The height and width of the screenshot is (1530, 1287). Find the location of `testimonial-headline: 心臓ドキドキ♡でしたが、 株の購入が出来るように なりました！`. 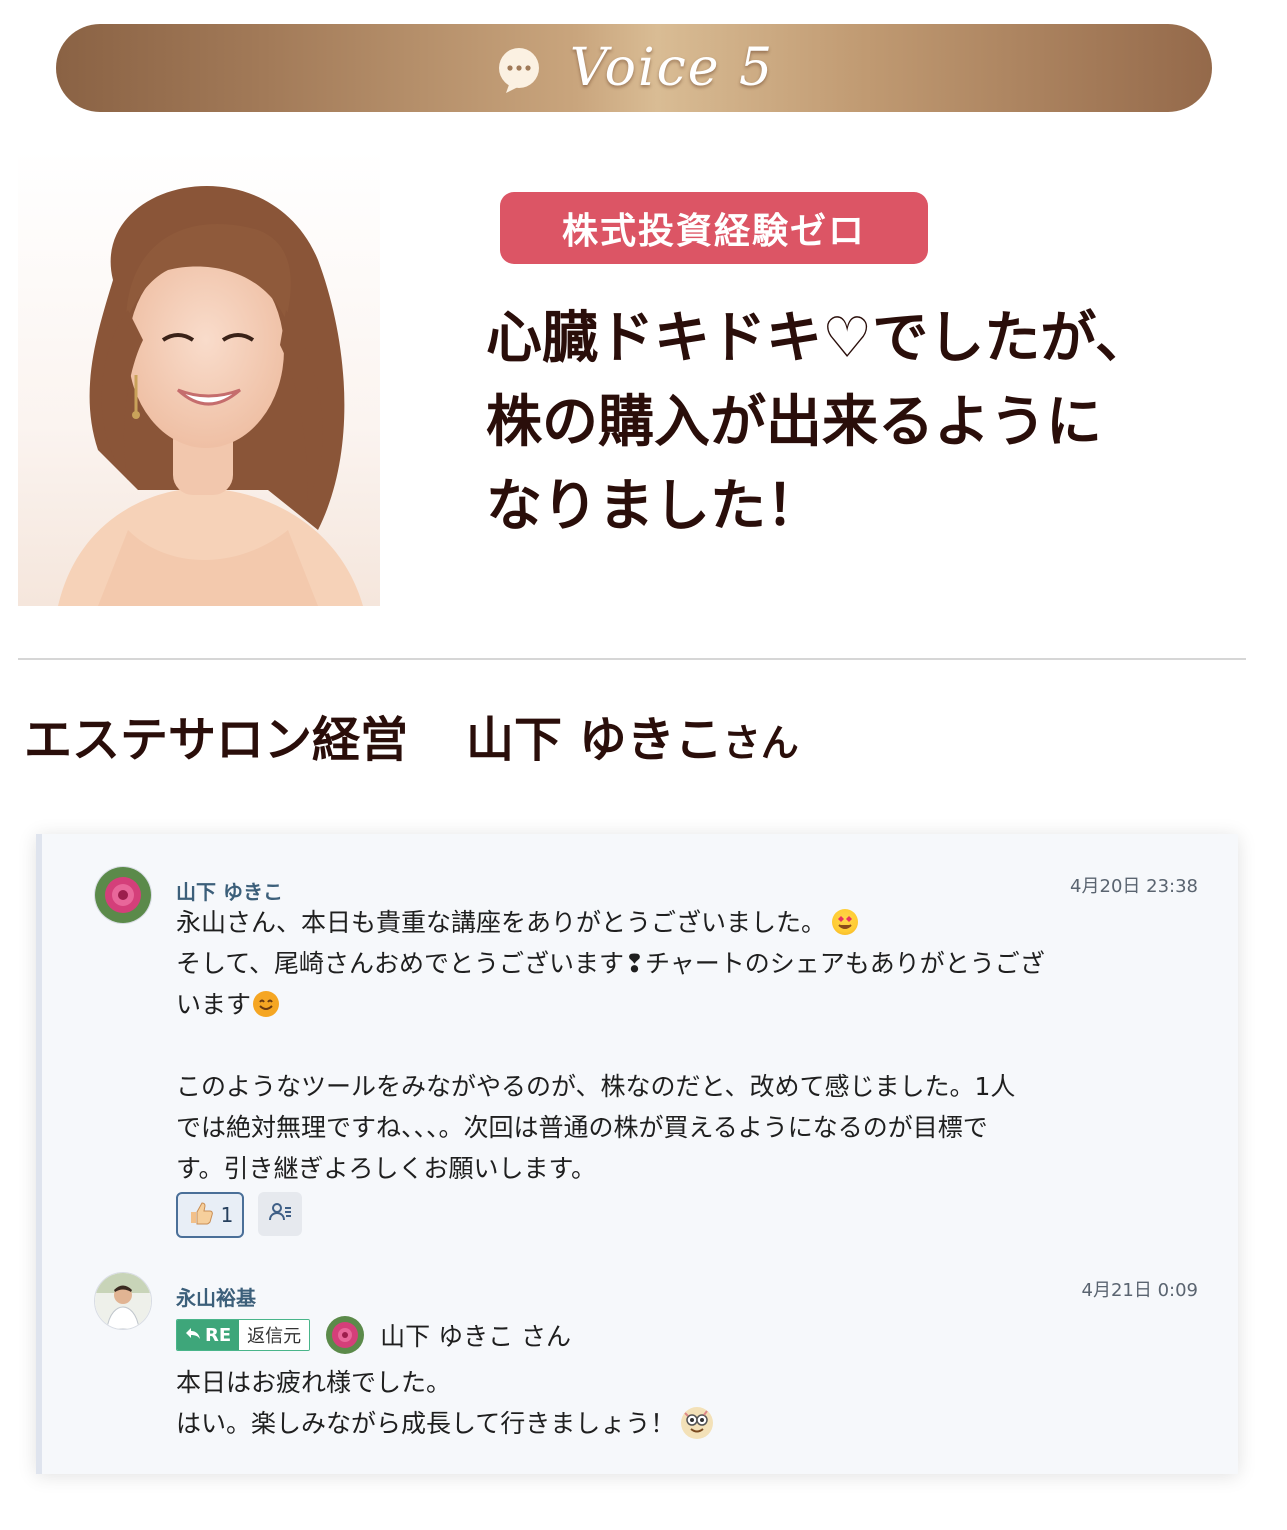

testimonial-headline: 心臓ドキドキ♡でしたが、 株の購入が出来るように なりました！ is located at coordinates (846, 422).